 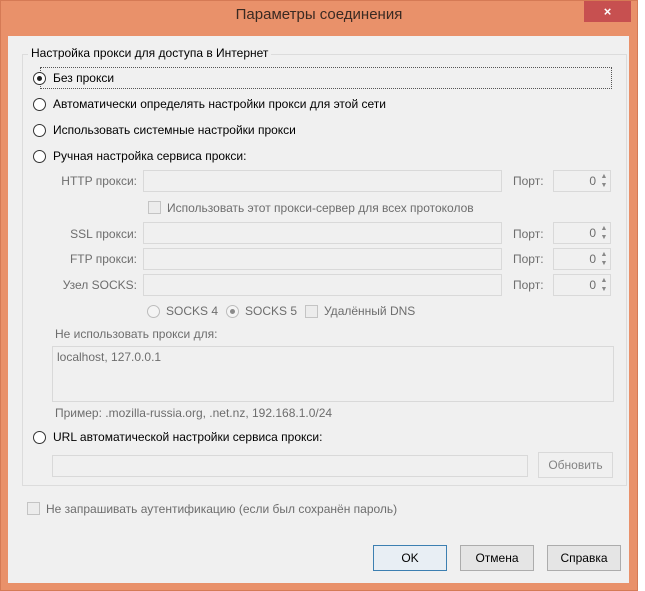 I want to click on remote-dns-label: Удалённый DNS, so click(x=370, y=311).